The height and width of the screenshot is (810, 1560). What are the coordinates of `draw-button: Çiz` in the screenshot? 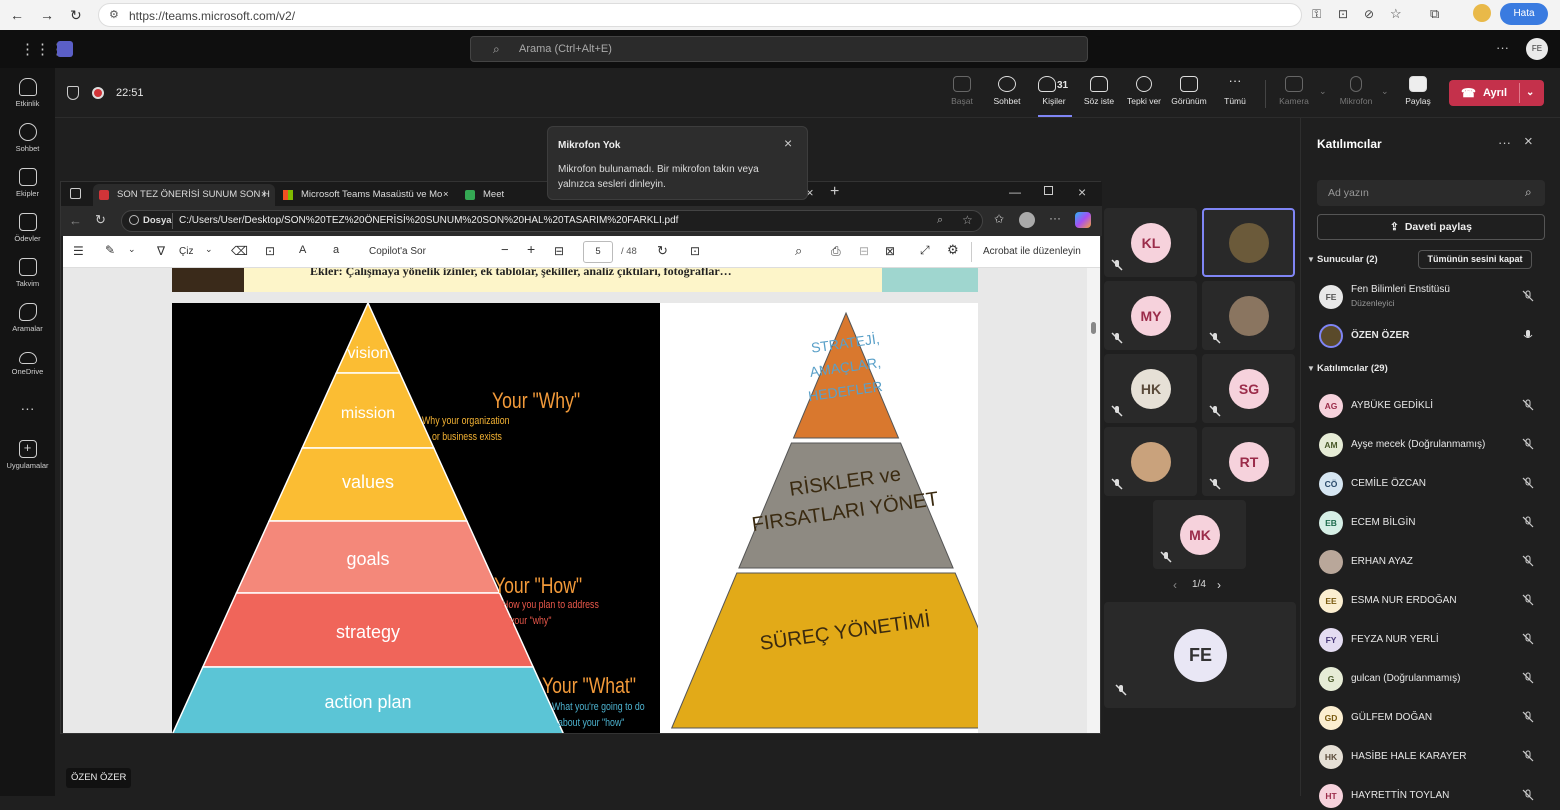 It's located at (186, 251).